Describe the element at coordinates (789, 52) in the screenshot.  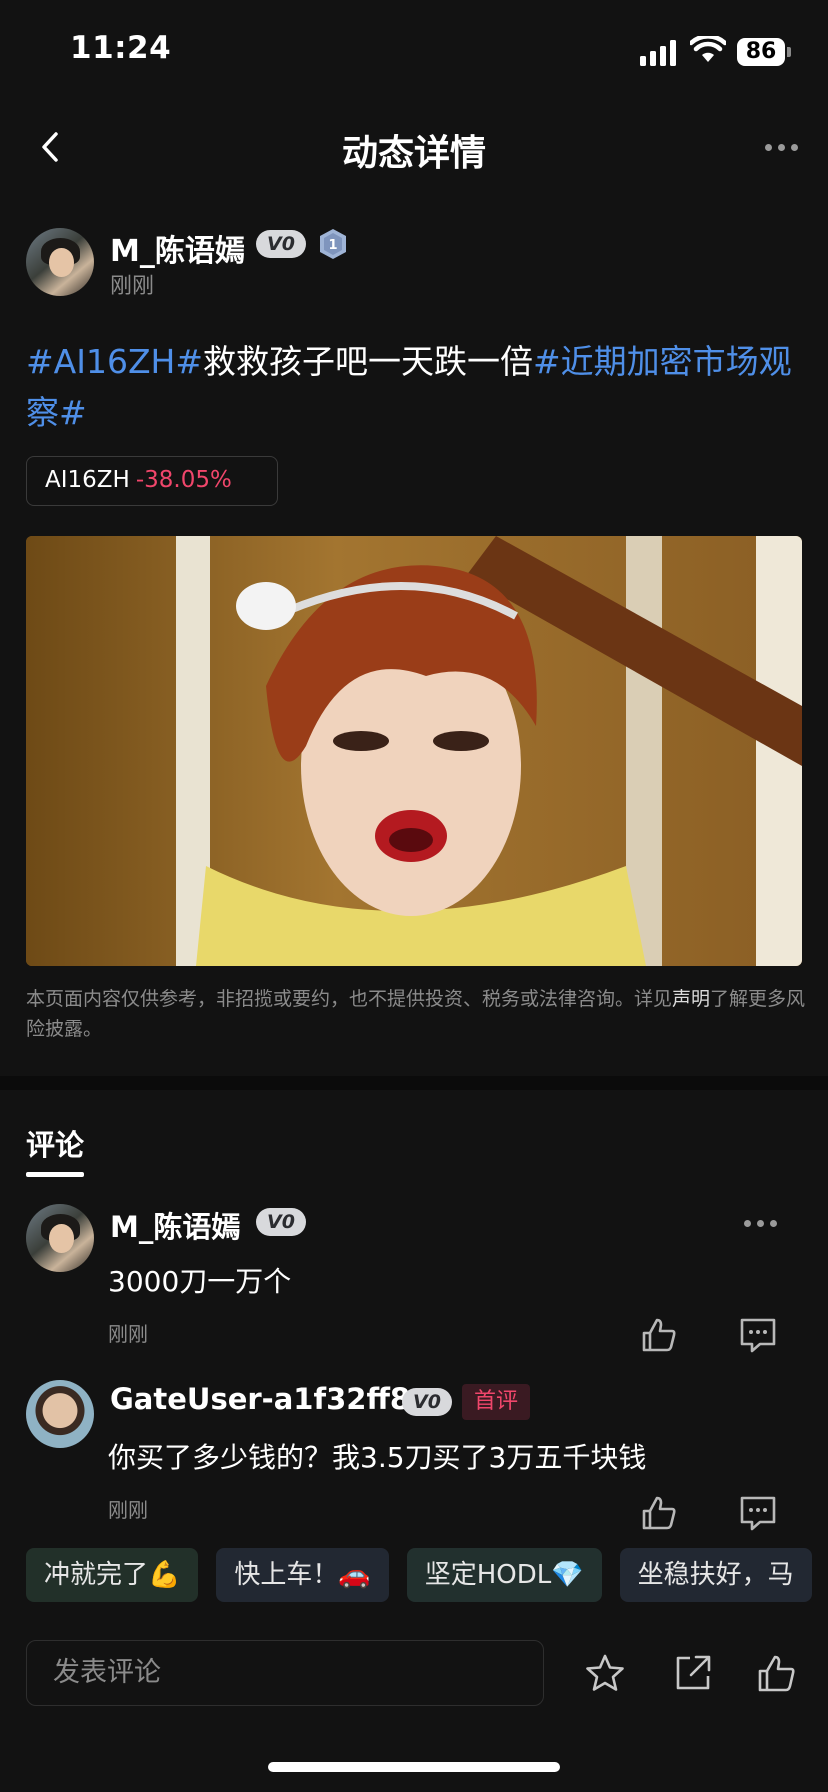
I see `battery-tip` at that location.